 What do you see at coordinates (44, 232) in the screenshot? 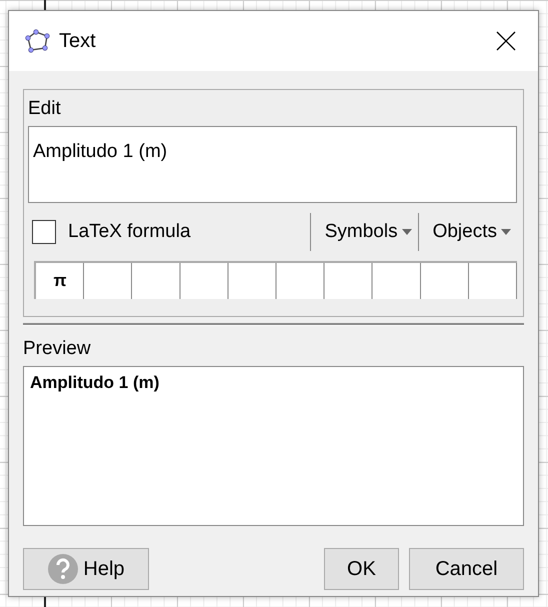
I see `latex-checkbox` at bounding box center [44, 232].